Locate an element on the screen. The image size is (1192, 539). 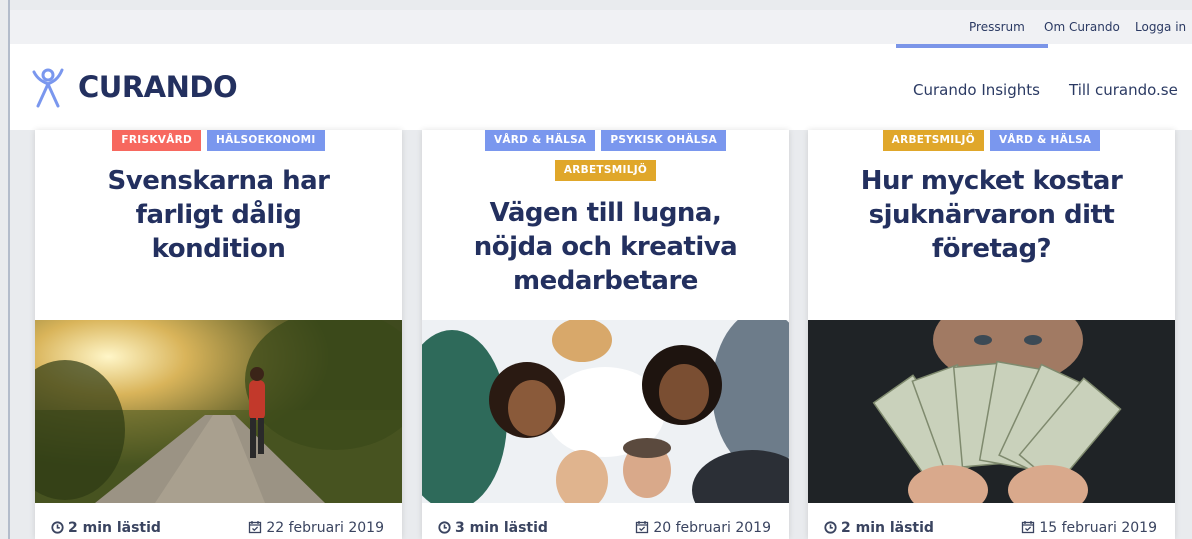
tag-list: ARBETSMILJÖ VÅRD & HÄLSA is located at coordinates (991, 140).